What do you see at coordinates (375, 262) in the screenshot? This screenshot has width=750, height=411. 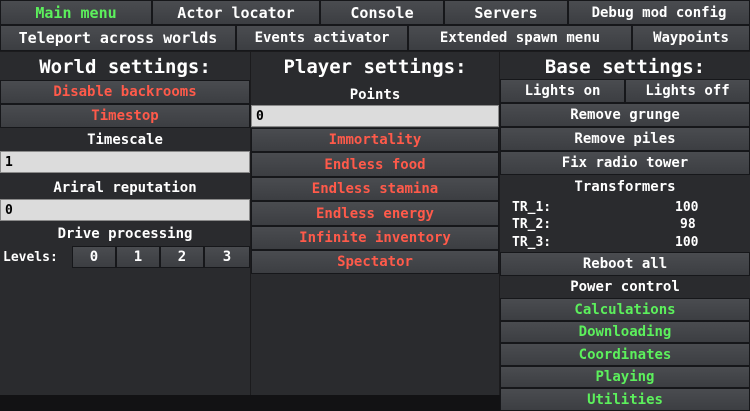 I see `spectator-button: Spectator` at bounding box center [375, 262].